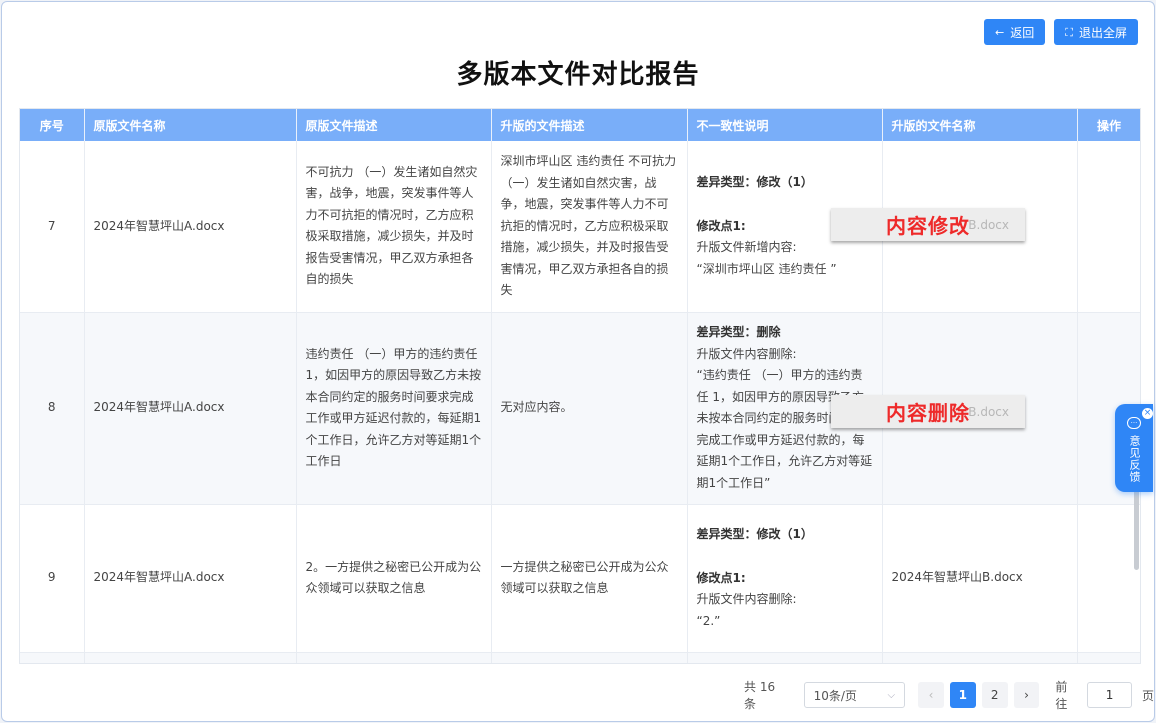  I want to click on cell-index: 7, so click(52, 227).